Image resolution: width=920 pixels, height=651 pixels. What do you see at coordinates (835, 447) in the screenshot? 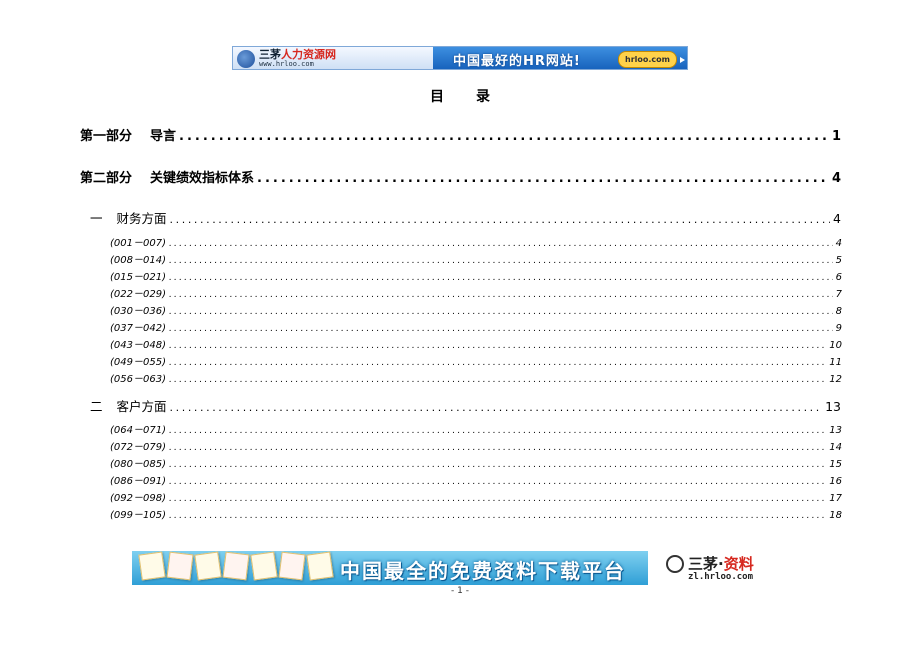
I see `toc-entry-page: 14` at bounding box center [835, 447].